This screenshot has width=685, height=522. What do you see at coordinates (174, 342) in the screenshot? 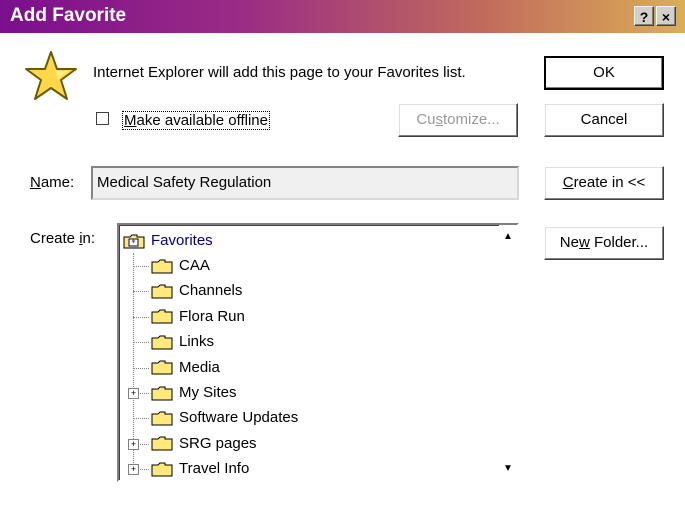
I see `tree-item: Links` at bounding box center [174, 342].